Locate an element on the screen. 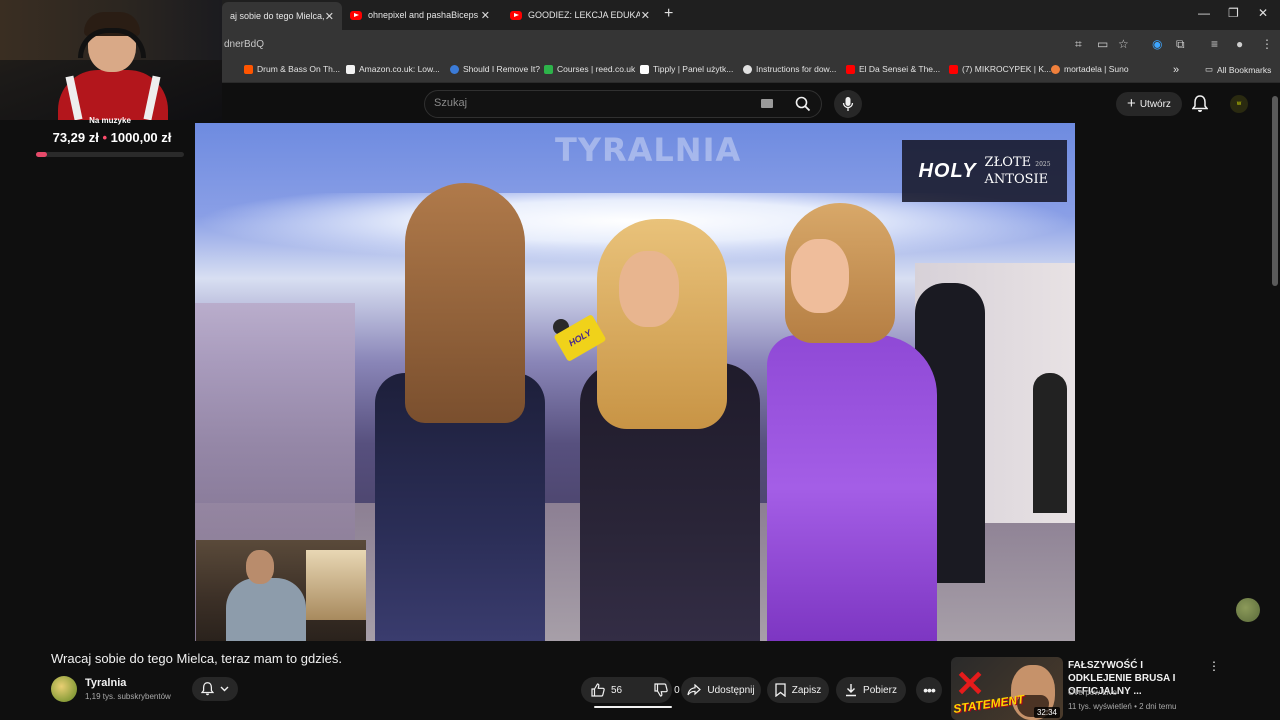  browser-tab: ohnepixel and pashaBiceps fun ✕ is located at coordinates (420, 15).